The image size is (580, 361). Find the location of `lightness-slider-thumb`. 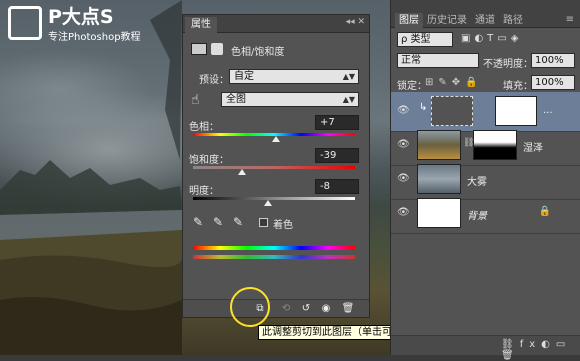

lightness-slider-thumb is located at coordinates (268, 203).